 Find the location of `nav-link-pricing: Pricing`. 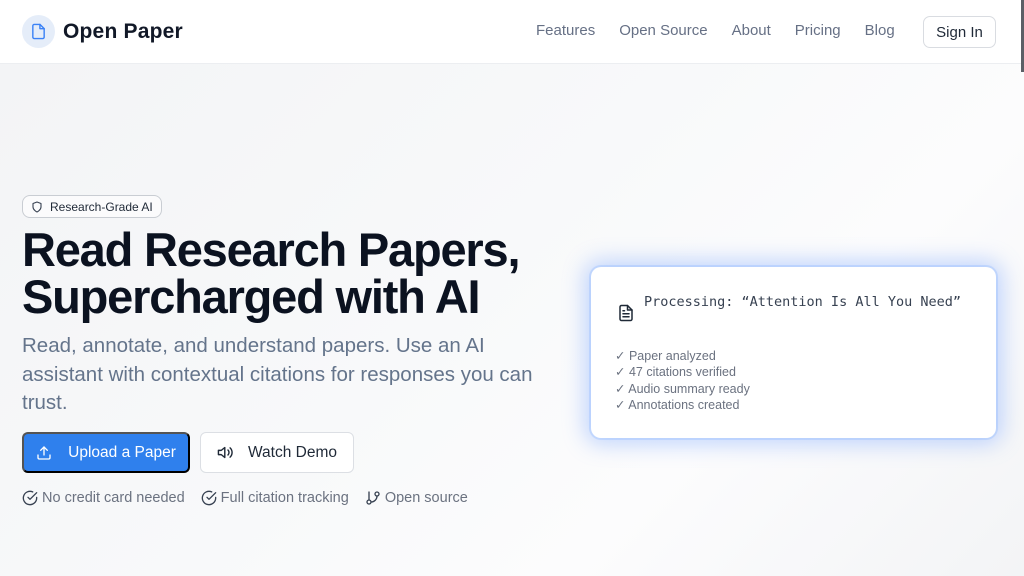

nav-link-pricing: Pricing is located at coordinates (818, 30).